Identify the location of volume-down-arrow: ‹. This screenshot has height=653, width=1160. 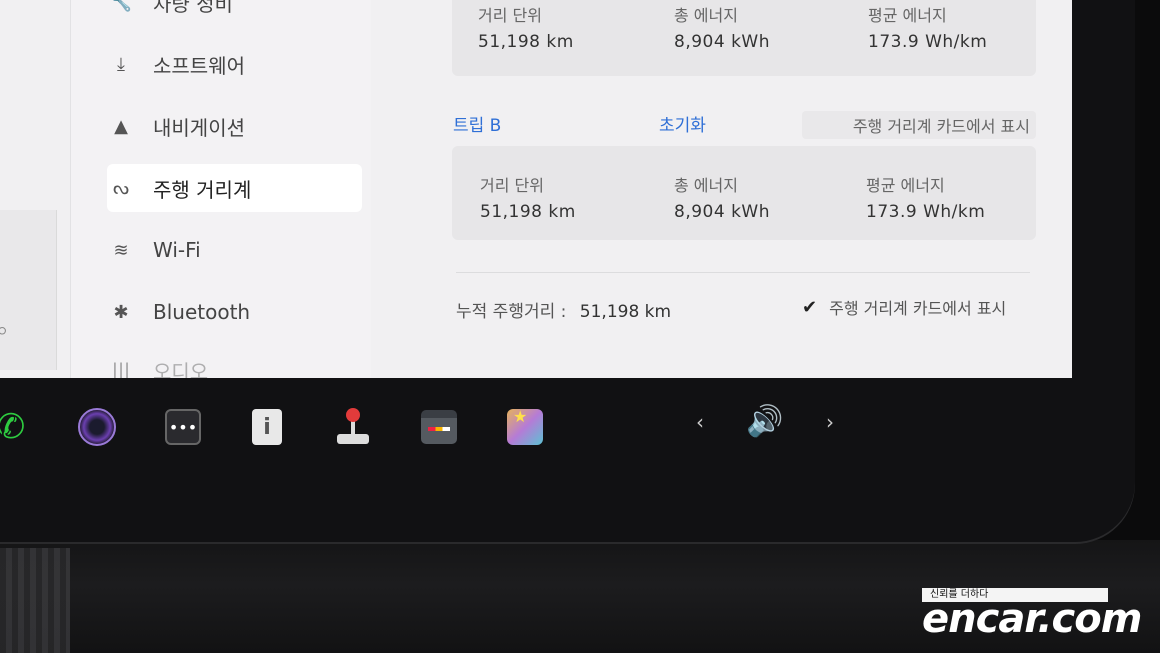
(700, 422).